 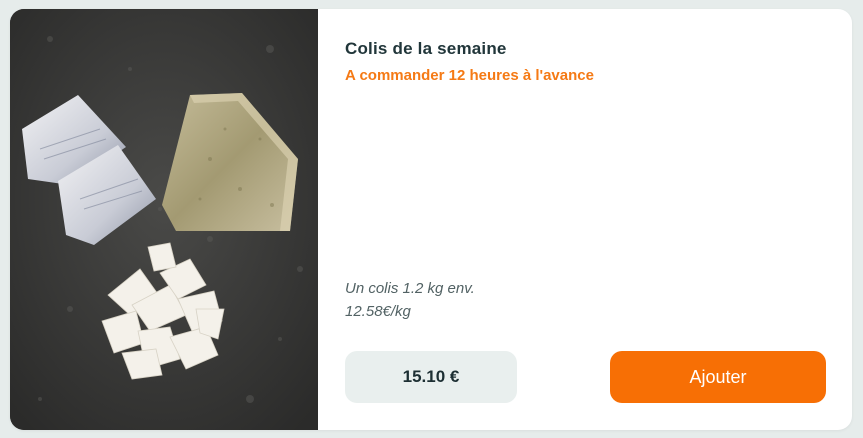 What do you see at coordinates (378, 311) in the screenshot?
I see `price-per-kg: 12.58€/kg` at bounding box center [378, 311].